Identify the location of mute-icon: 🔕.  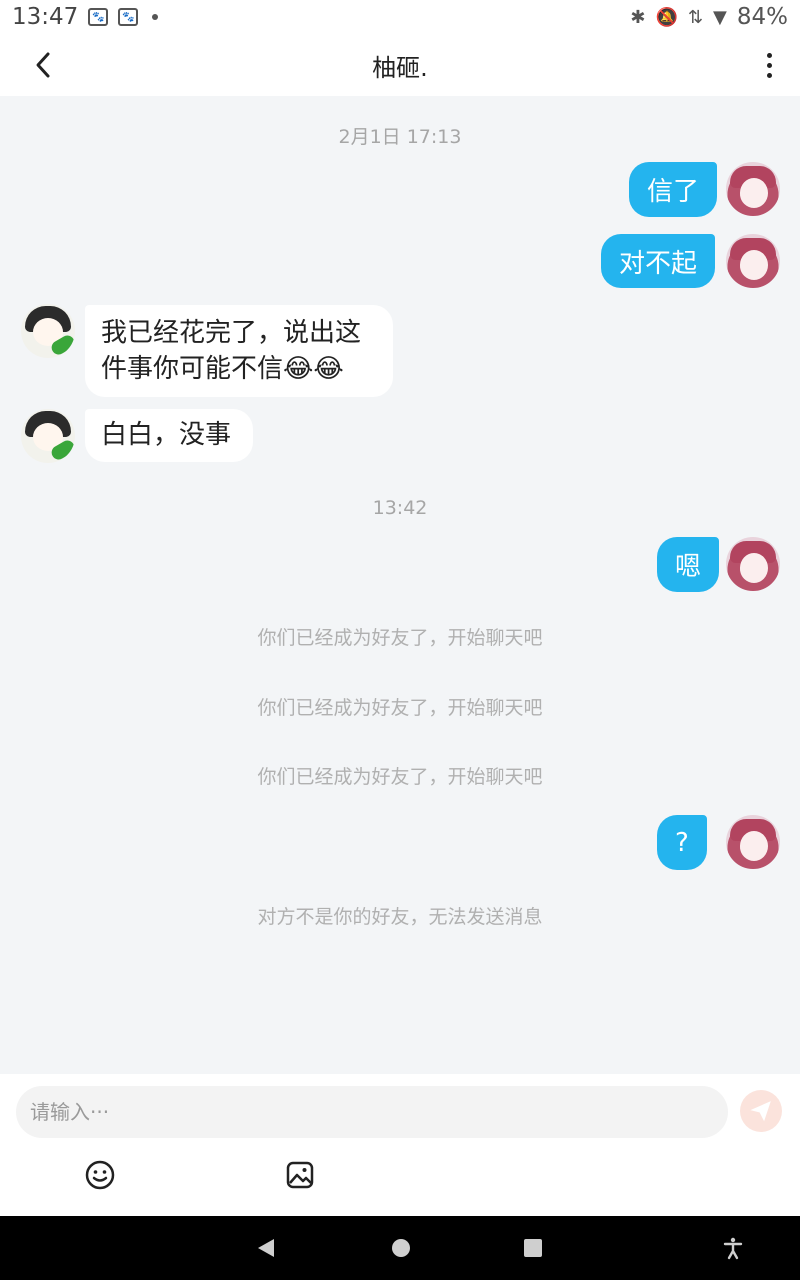
(666, 17).